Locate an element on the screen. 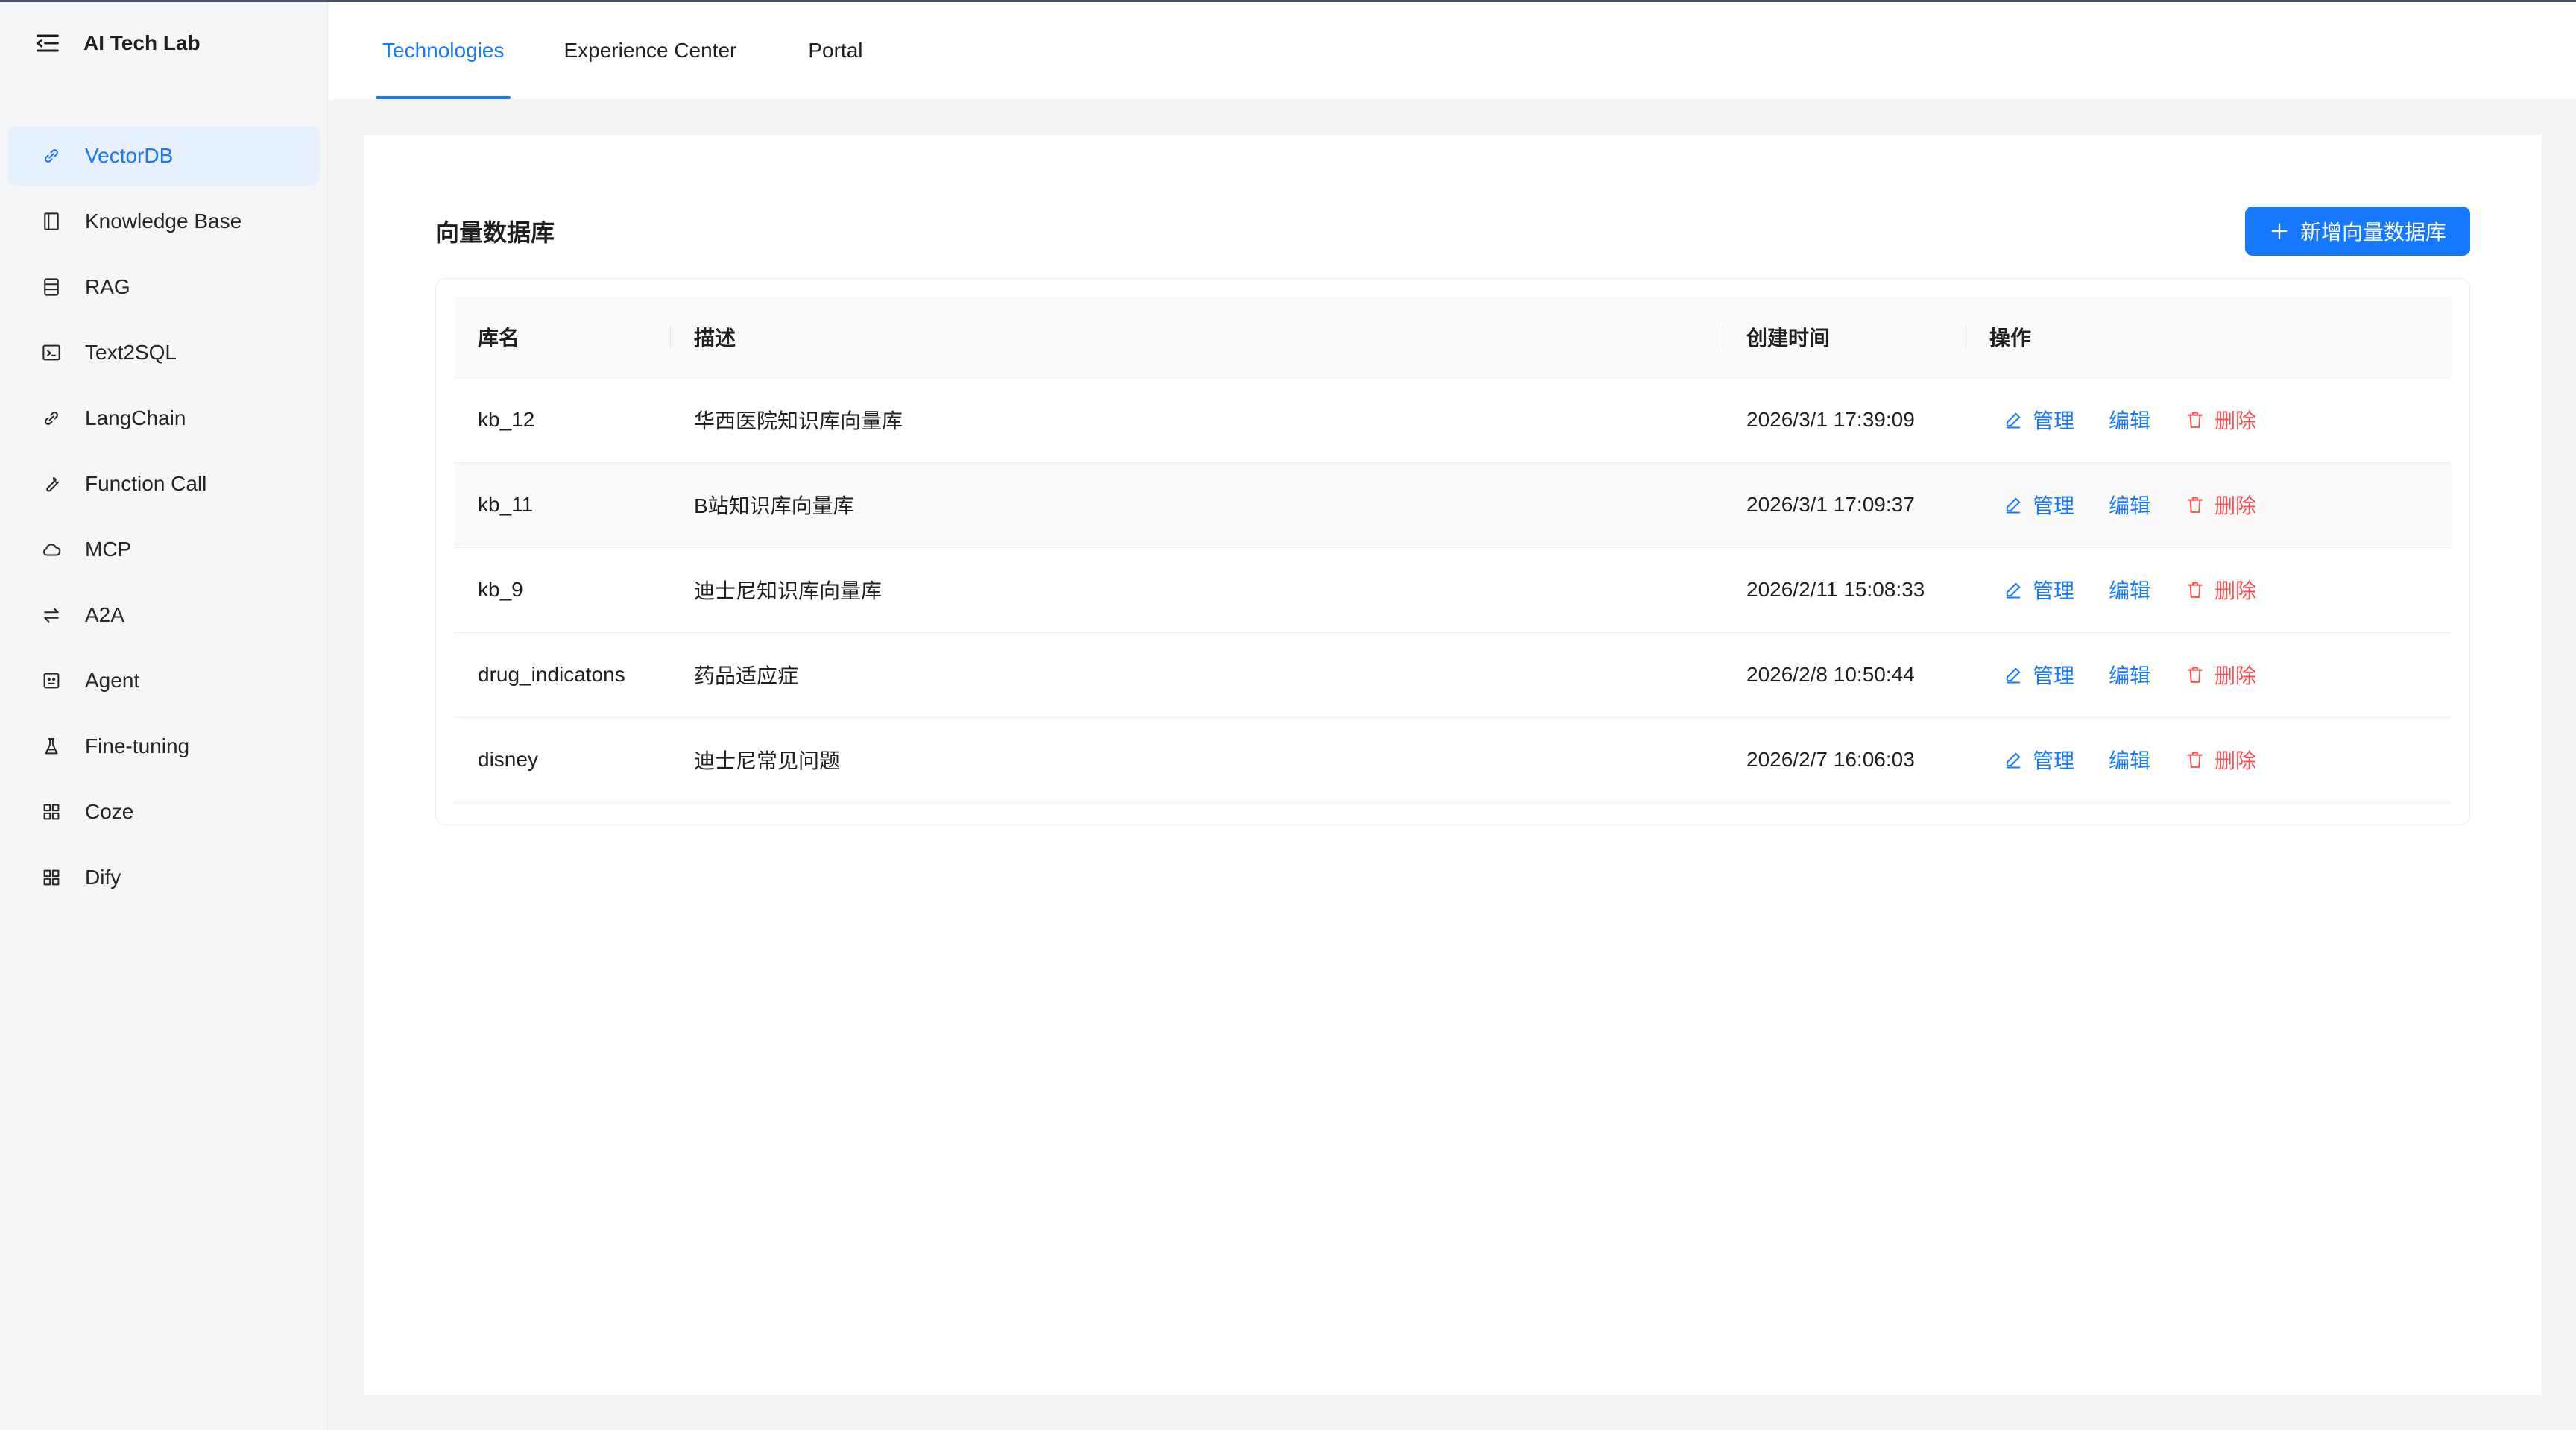 This screenshot has height=1430, width=2576. tab-experience-center: Experience Center is located at coordinates (650, 50).